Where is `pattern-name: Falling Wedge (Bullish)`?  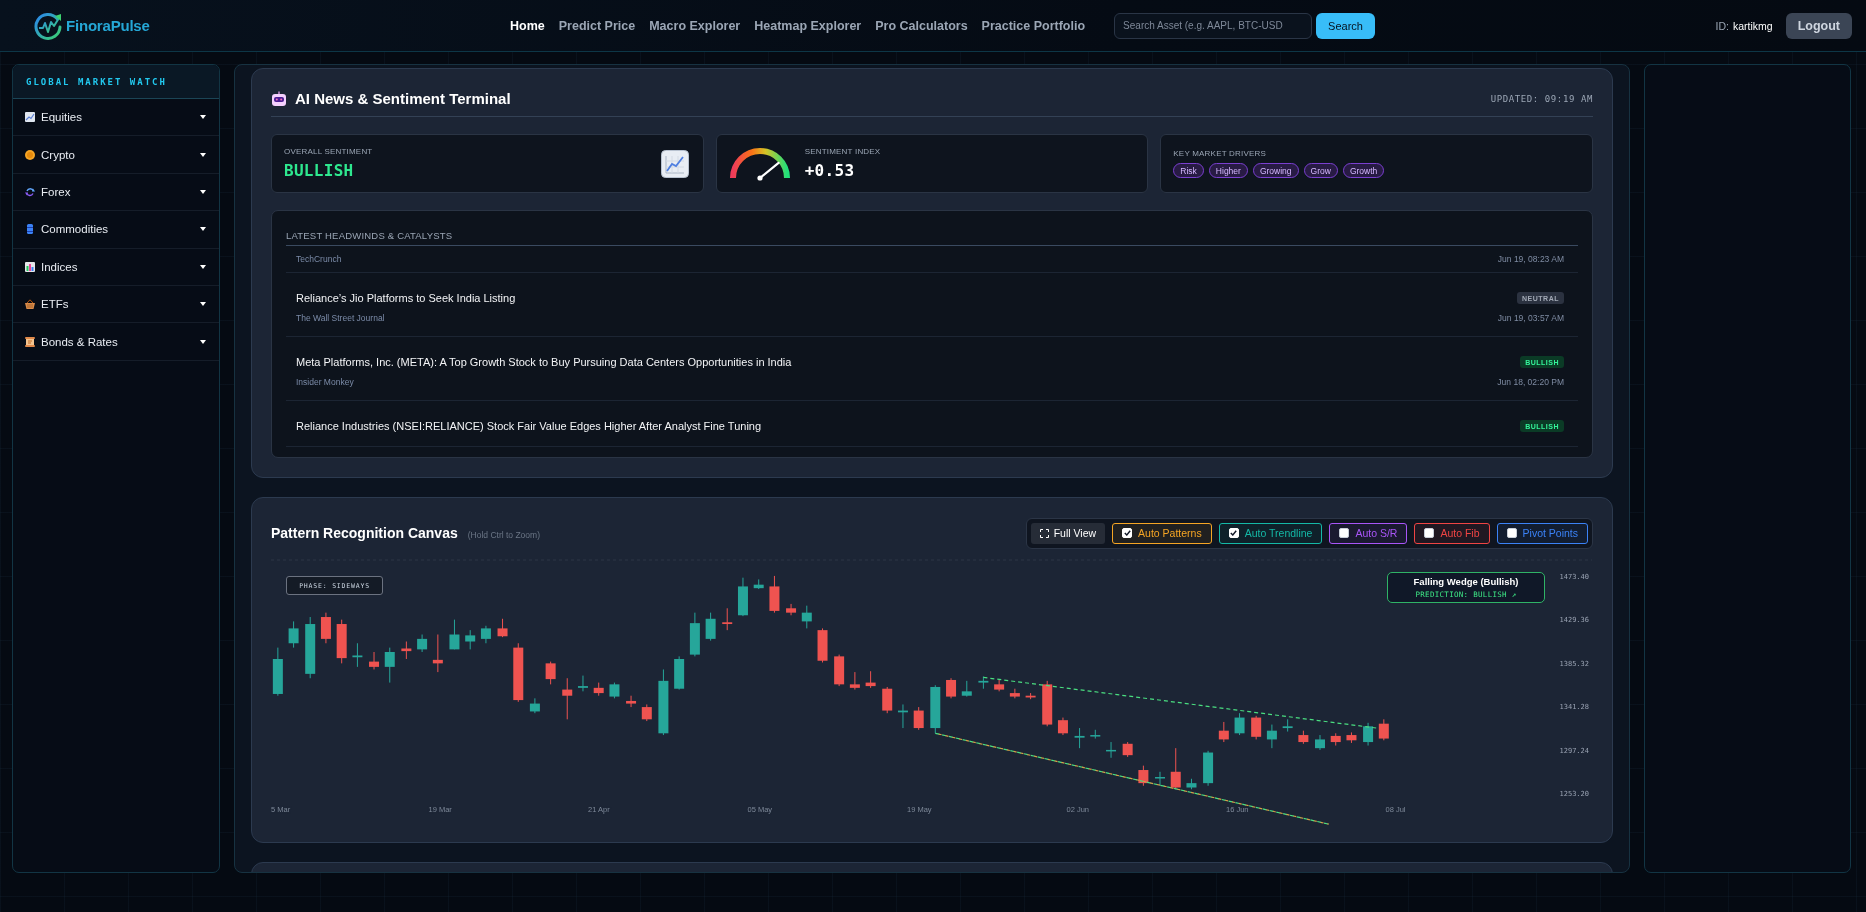
pattern-name: Falling Wedge (Bullish) is located at coordinates (1466, 581).